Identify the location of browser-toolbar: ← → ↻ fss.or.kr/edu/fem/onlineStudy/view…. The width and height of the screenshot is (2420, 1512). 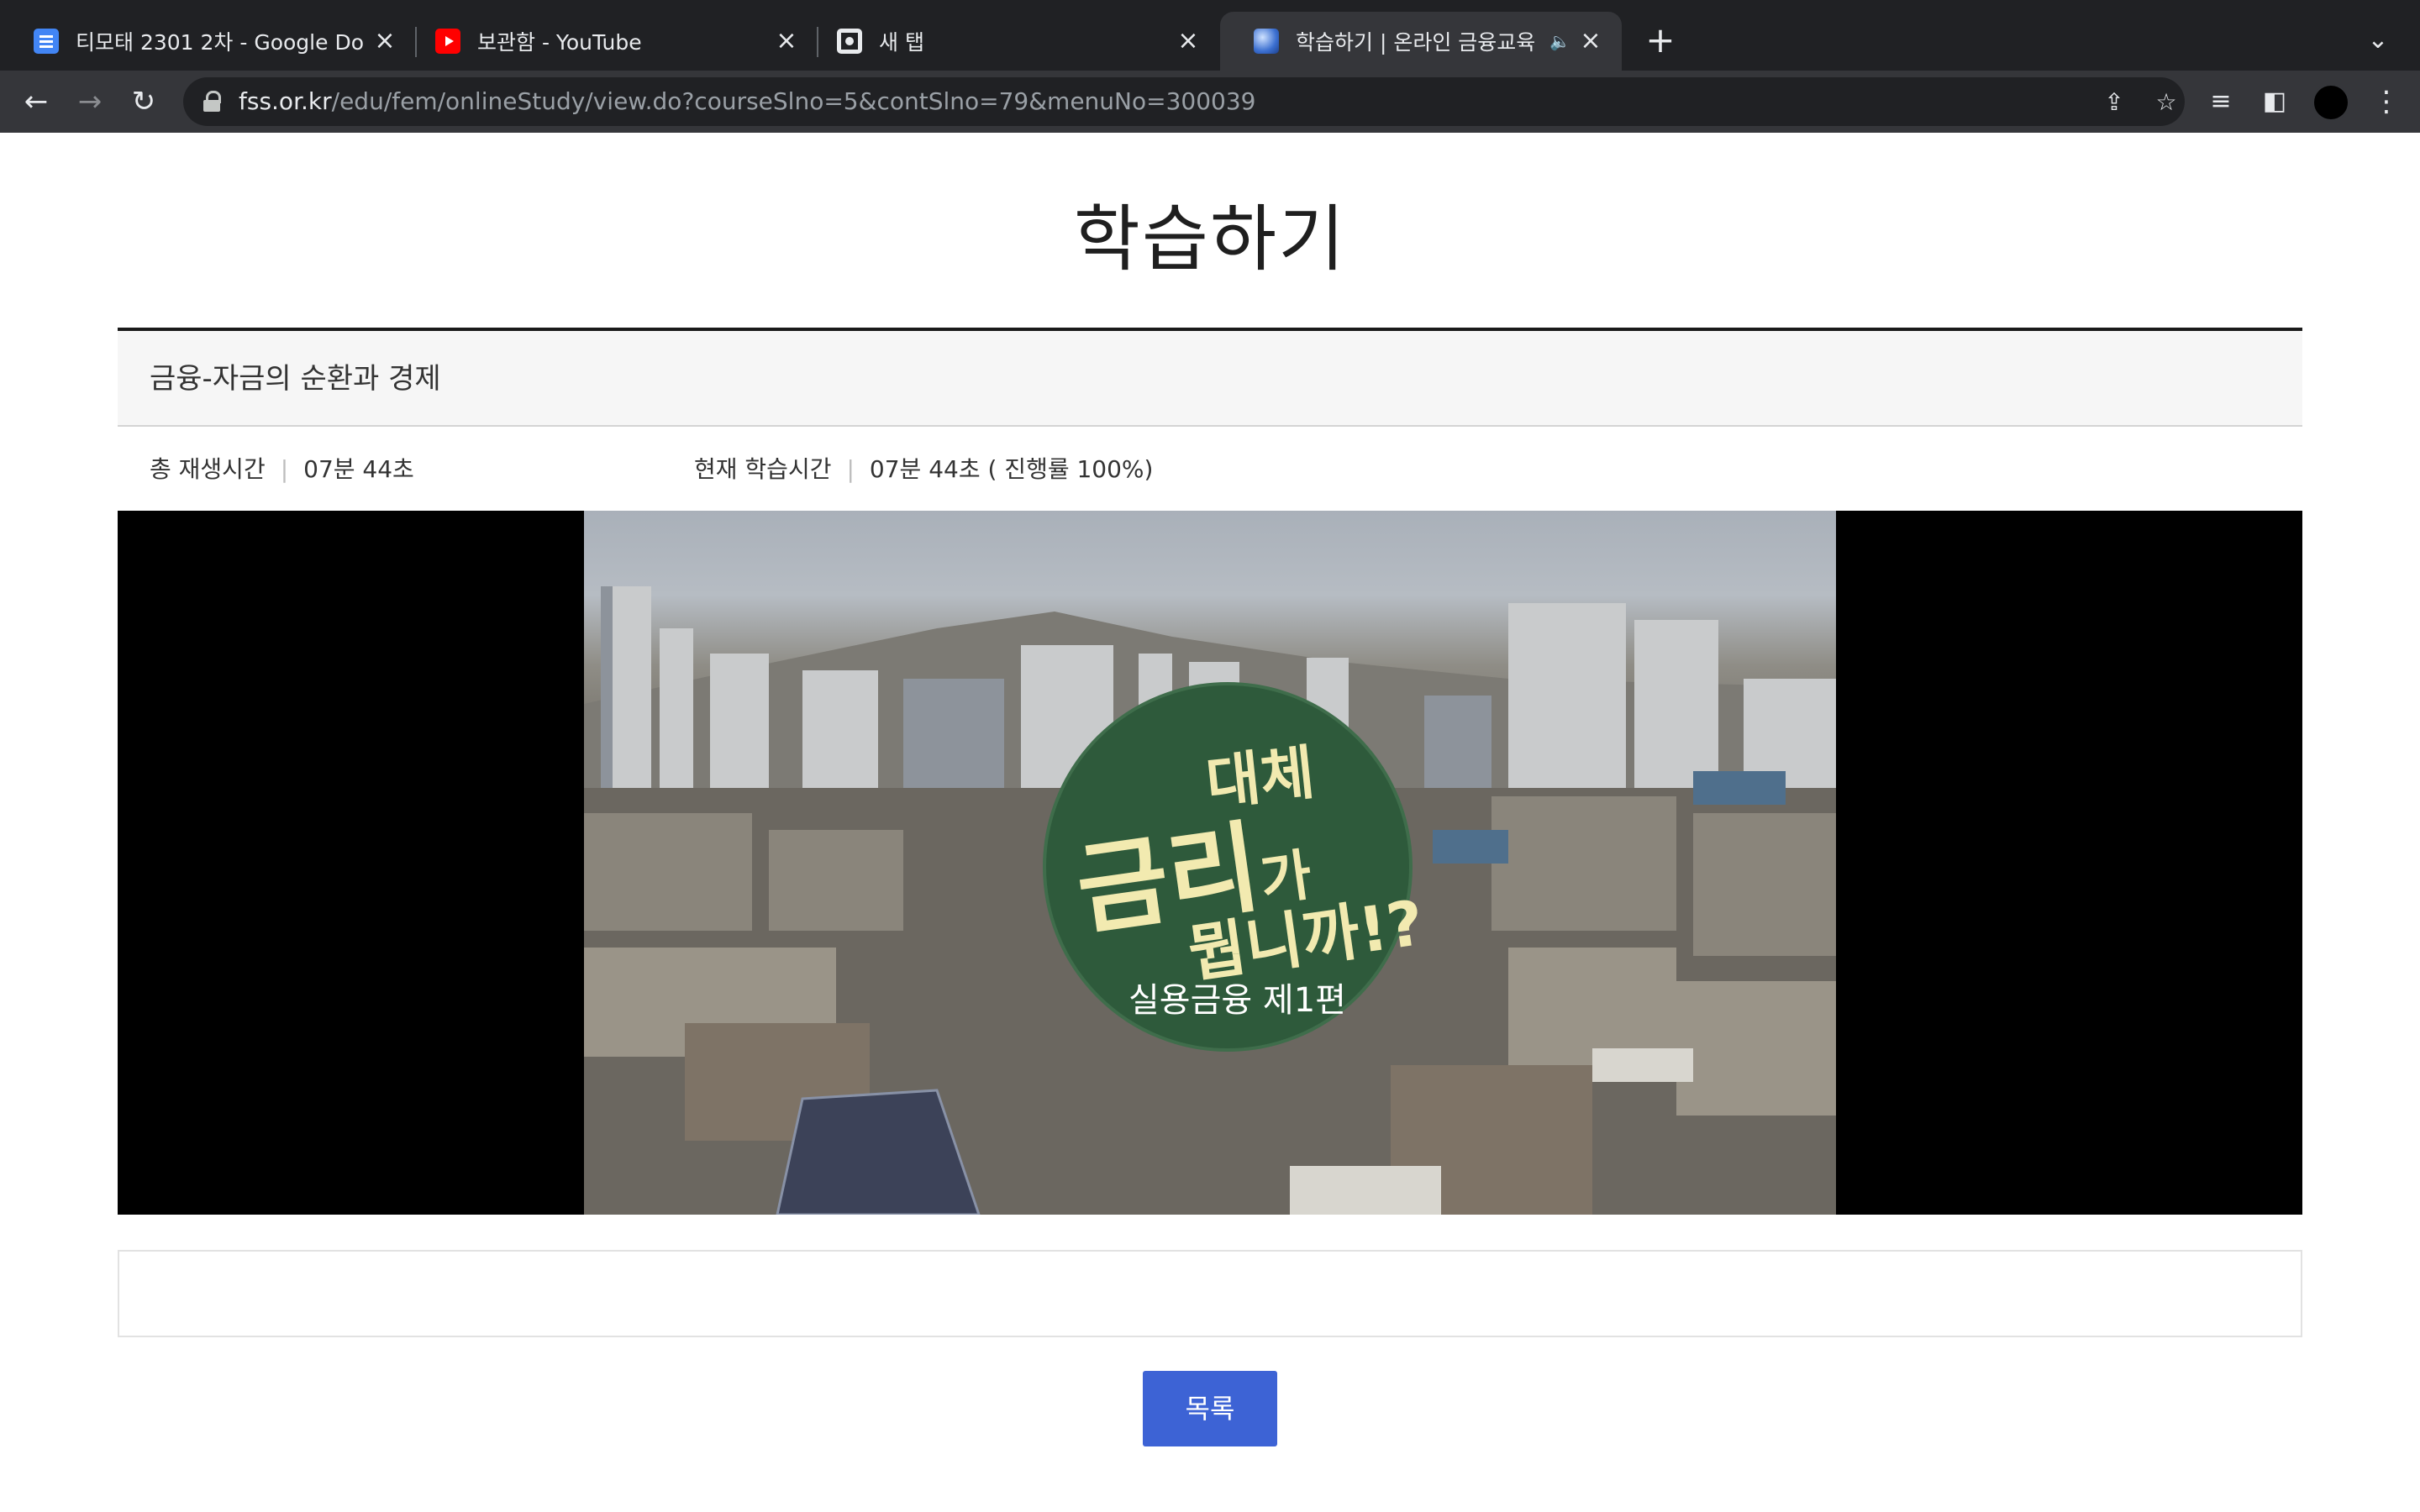
(1210, 102).